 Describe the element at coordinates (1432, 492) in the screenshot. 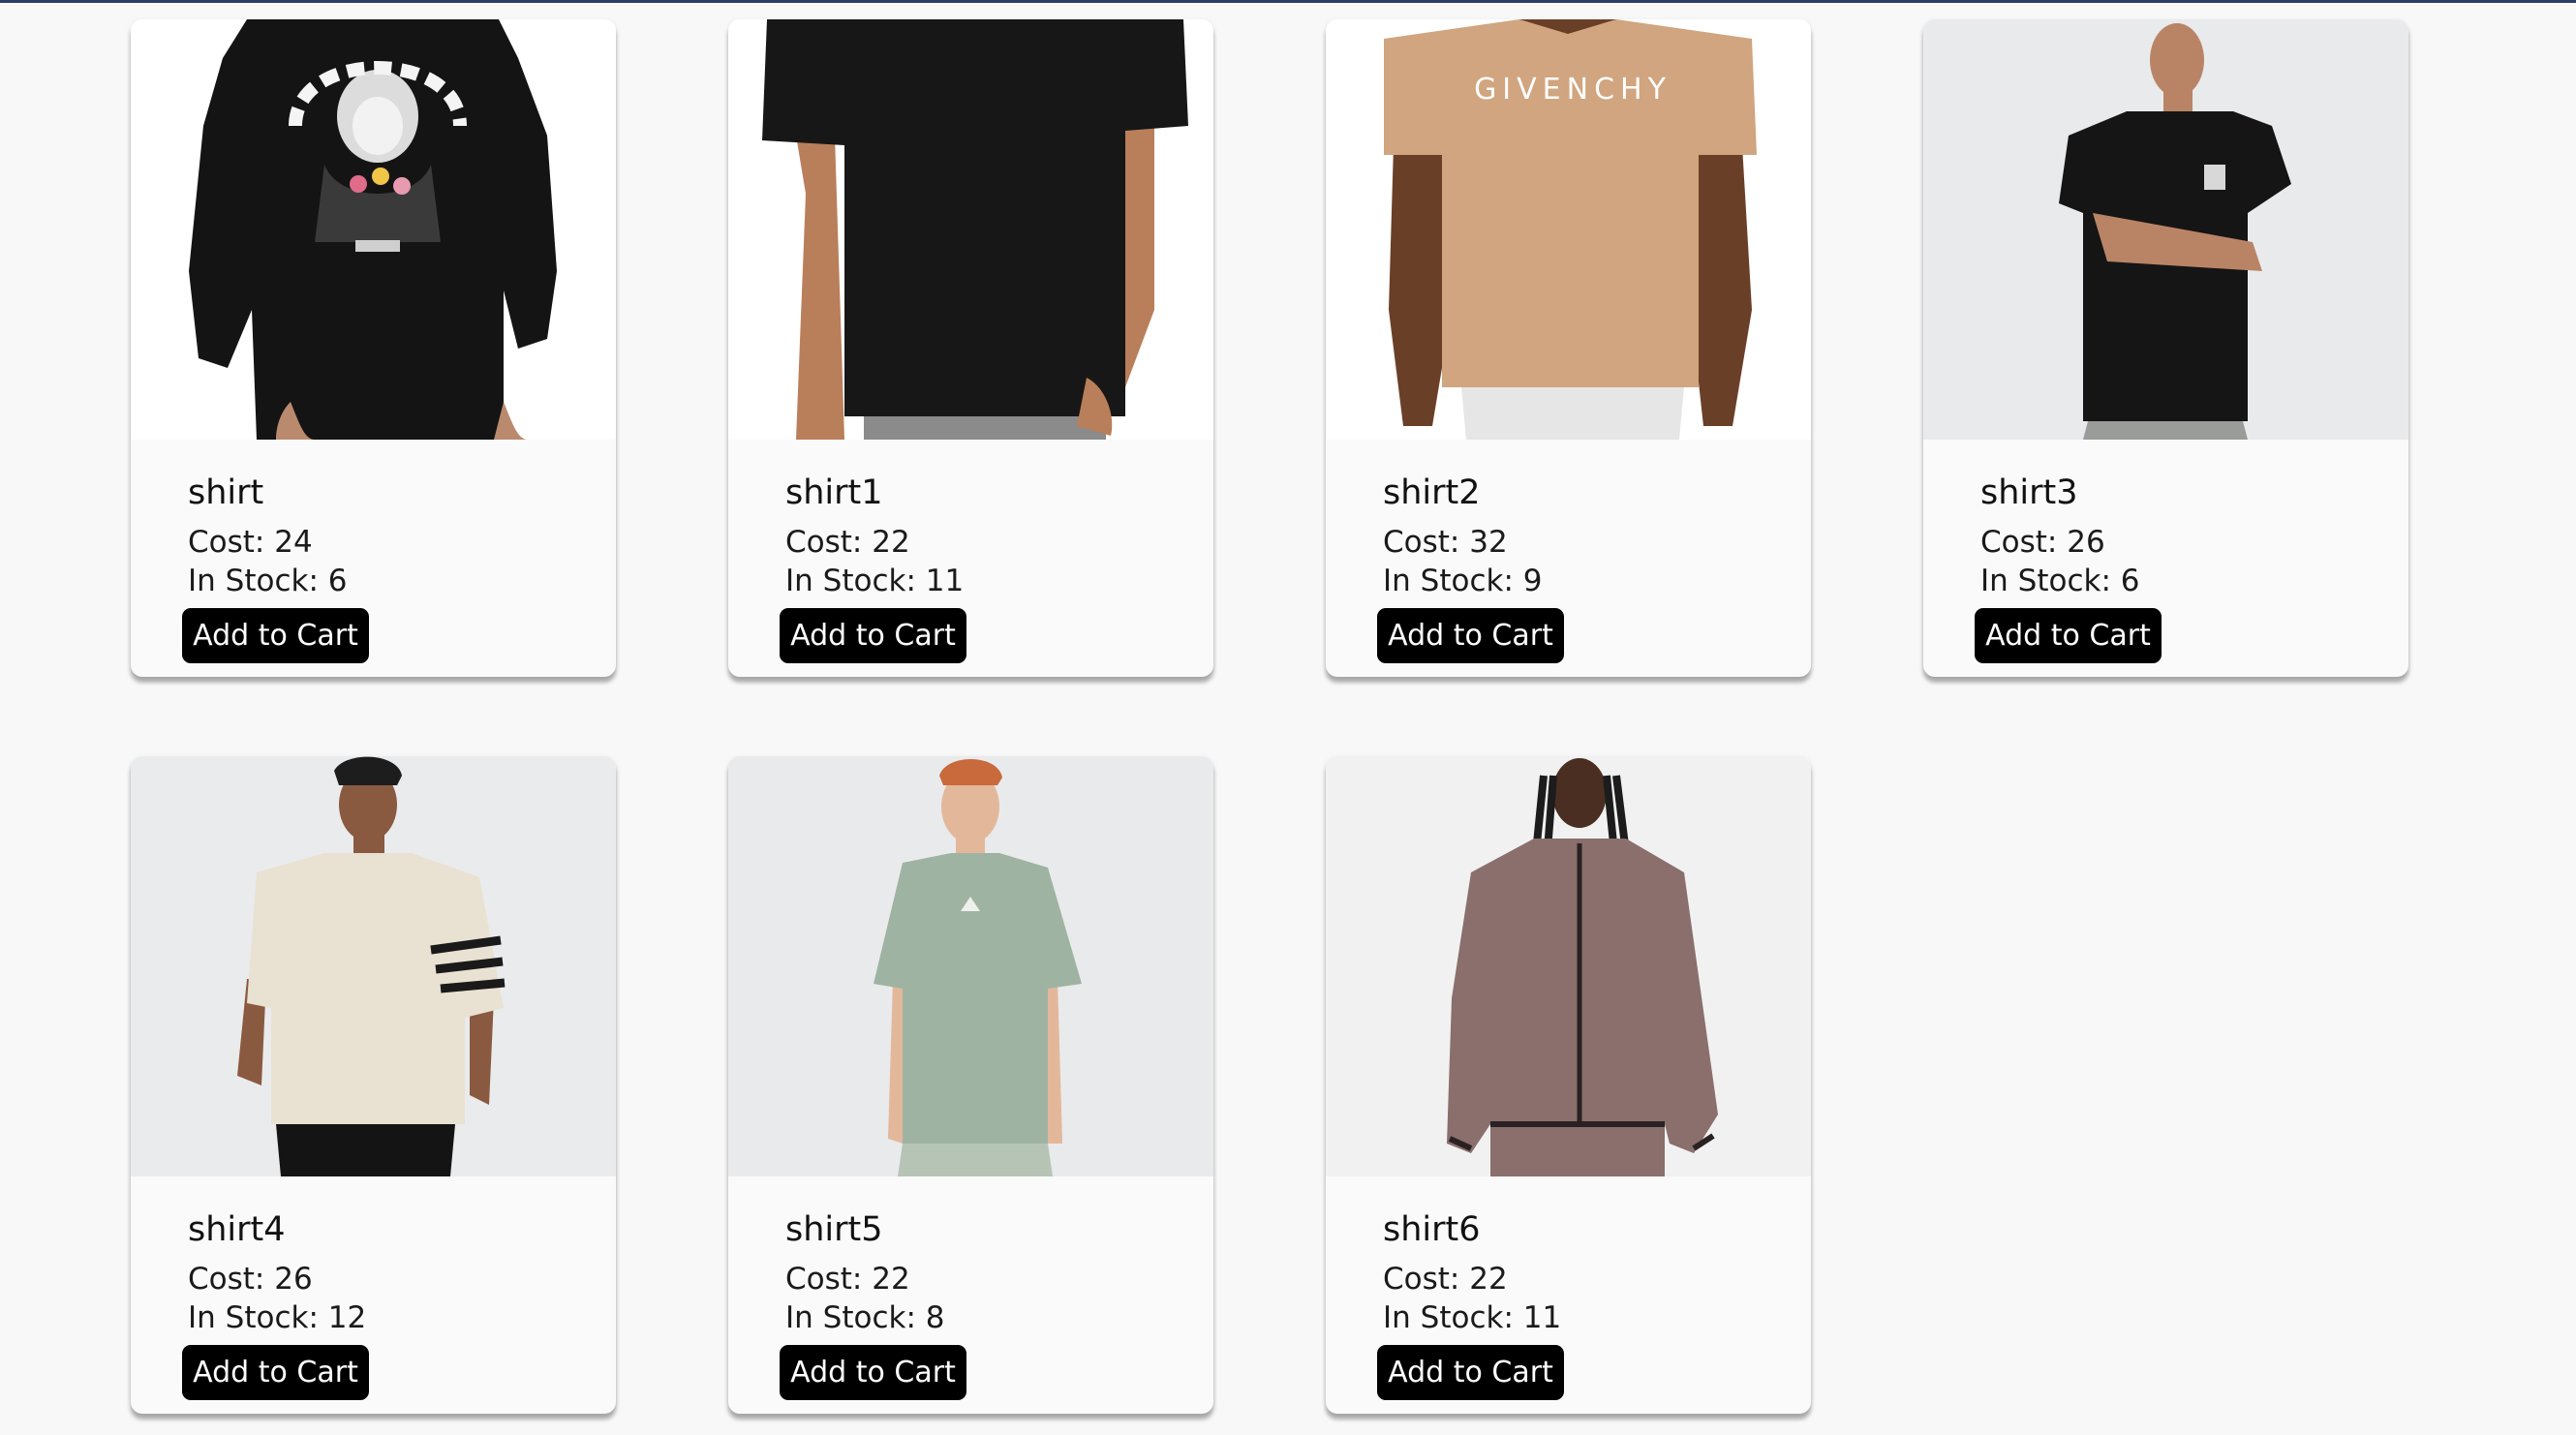

I see `product-name: shirt2` at that location.